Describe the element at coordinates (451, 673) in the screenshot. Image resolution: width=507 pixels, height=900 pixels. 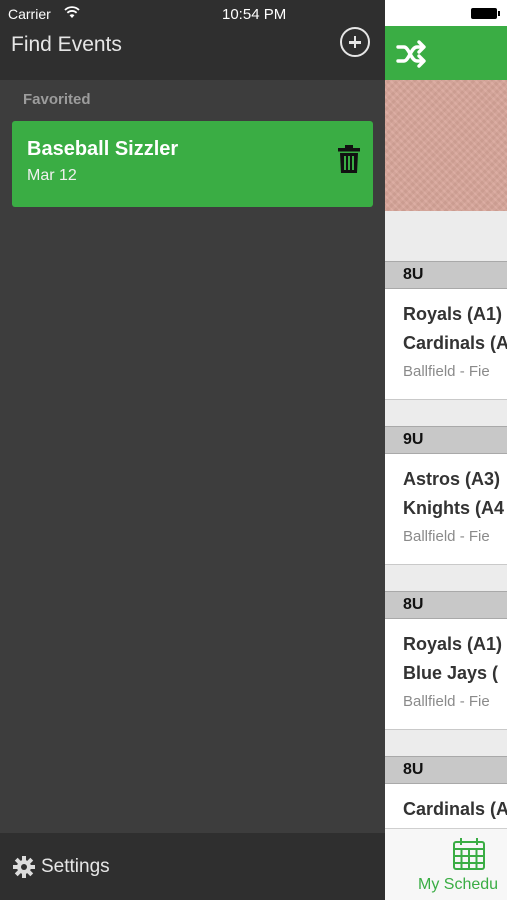
I see `away-team: Blue Jays (` at that location.